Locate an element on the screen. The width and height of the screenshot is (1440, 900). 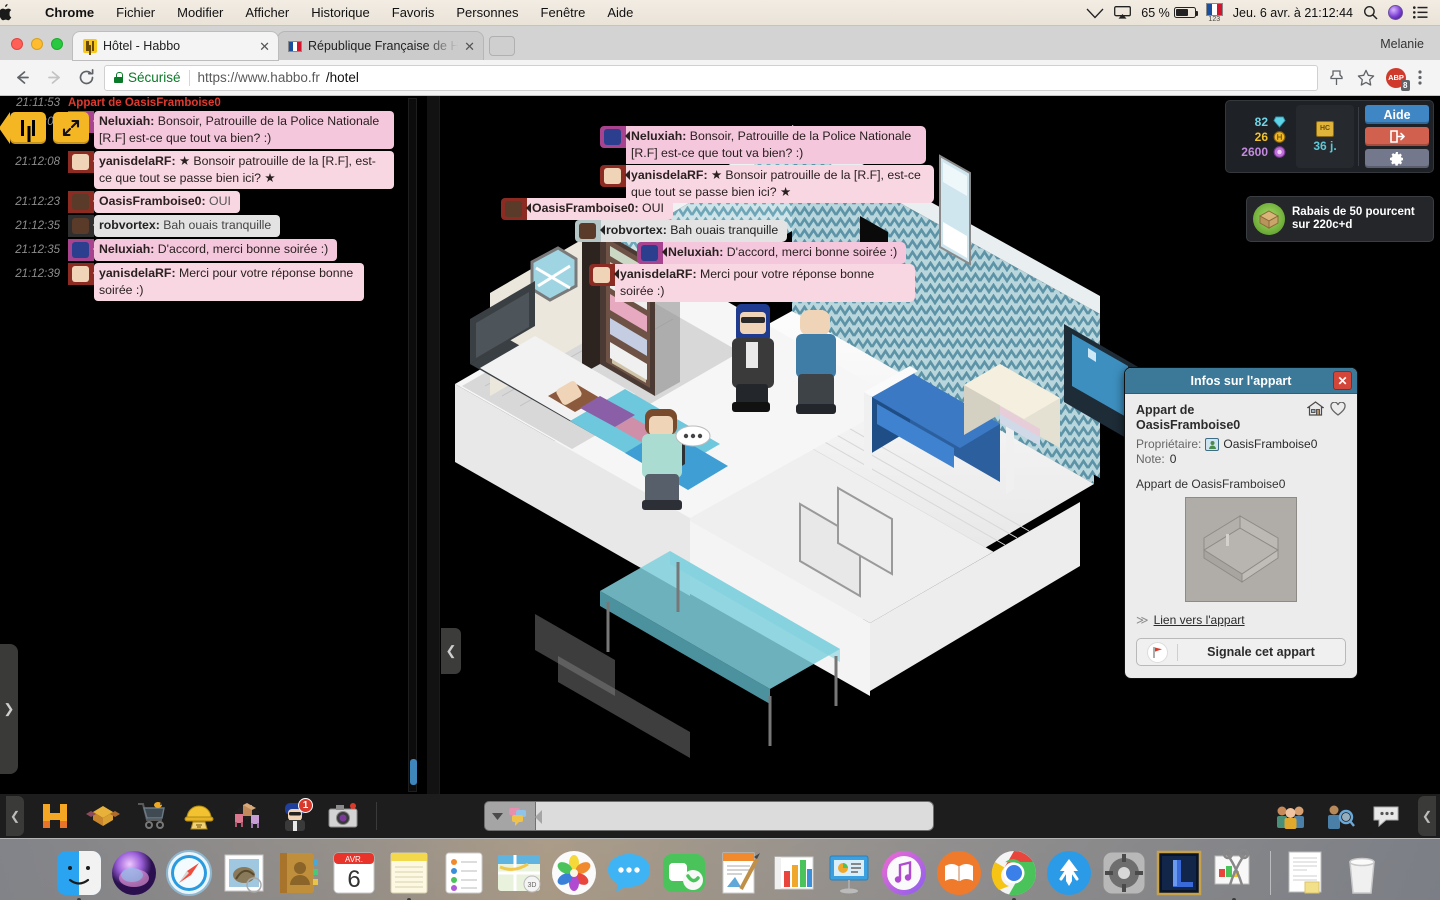
camera-button is located at coordinates (343, 816).